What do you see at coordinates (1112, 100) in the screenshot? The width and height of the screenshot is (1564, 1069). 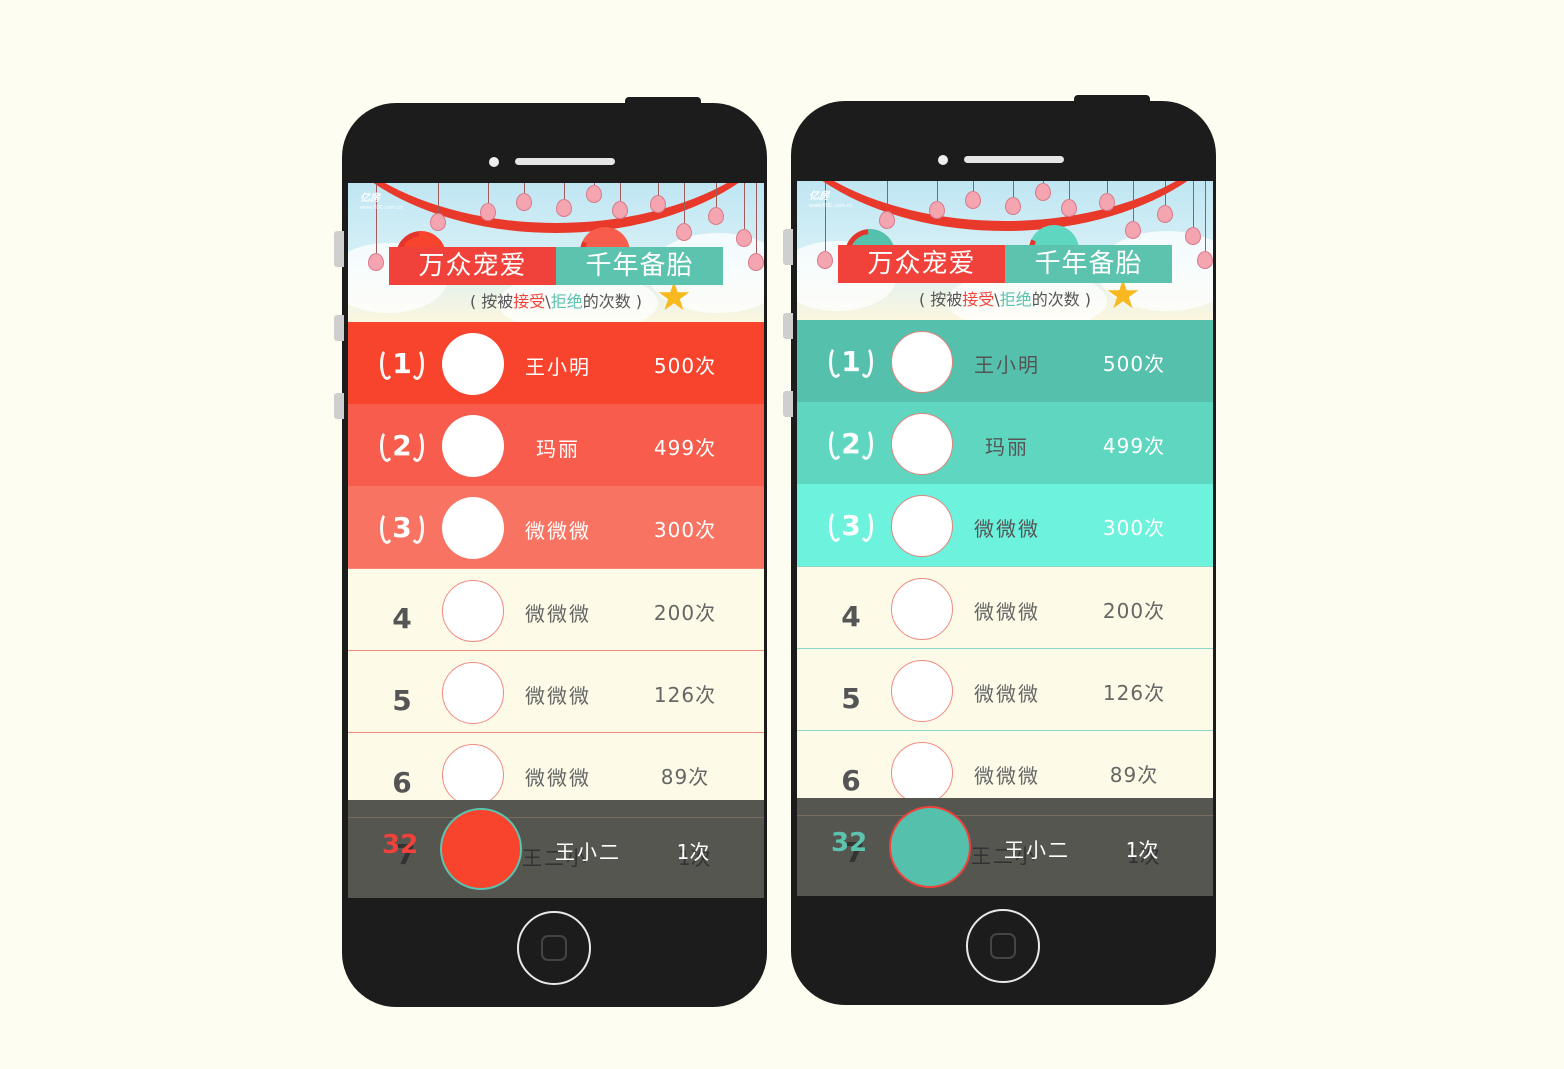 I see `power-button` at bounding box center [1112, 100].